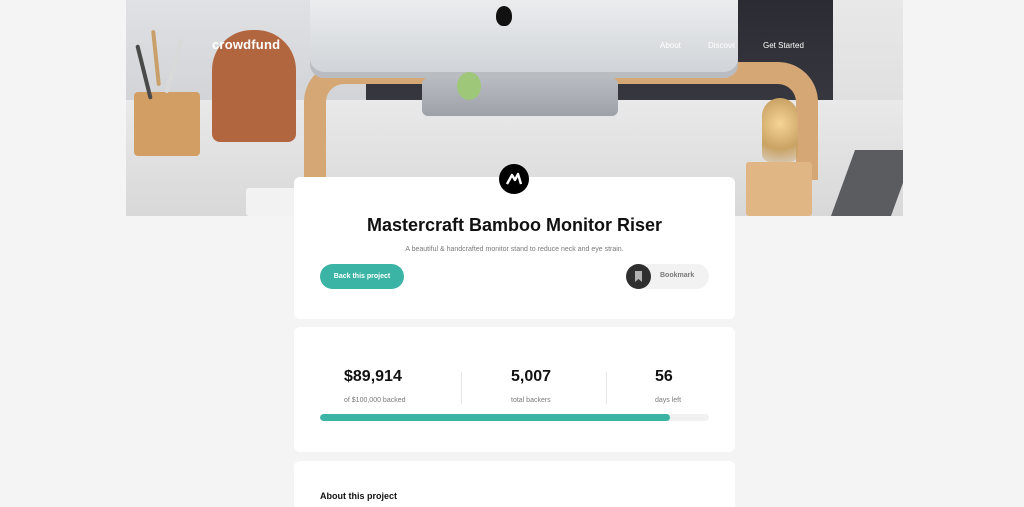  Describe the element at coordinates (514, 179) in the screenshot. I see `mastercraft-logo-icon` at that location.